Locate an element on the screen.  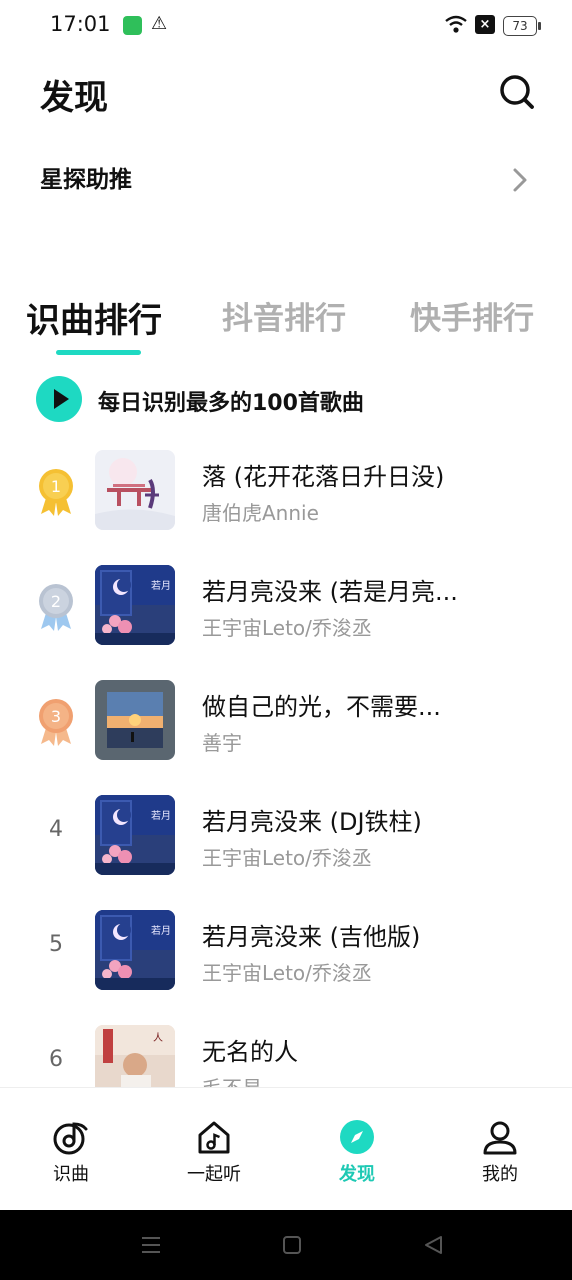
status-time: 17:01 is located at coordinates (80, 24).